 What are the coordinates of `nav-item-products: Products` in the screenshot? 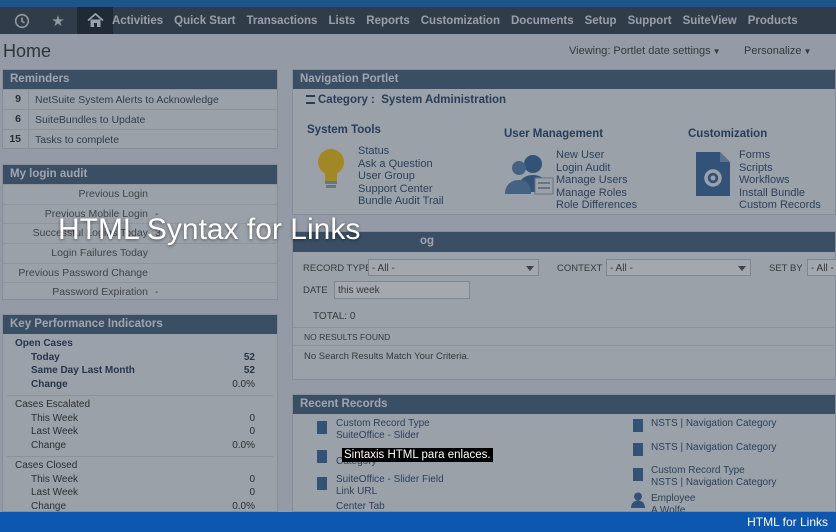 It's located at (773, 21).